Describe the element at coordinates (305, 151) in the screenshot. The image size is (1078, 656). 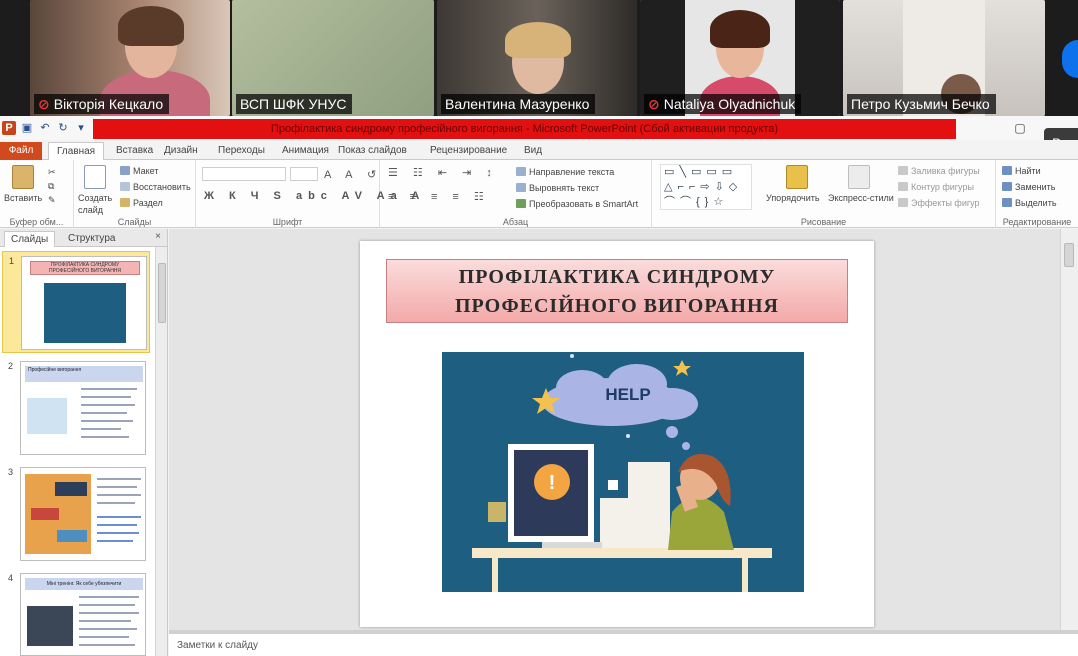
I see `tab-animation: Анимация` at that location.